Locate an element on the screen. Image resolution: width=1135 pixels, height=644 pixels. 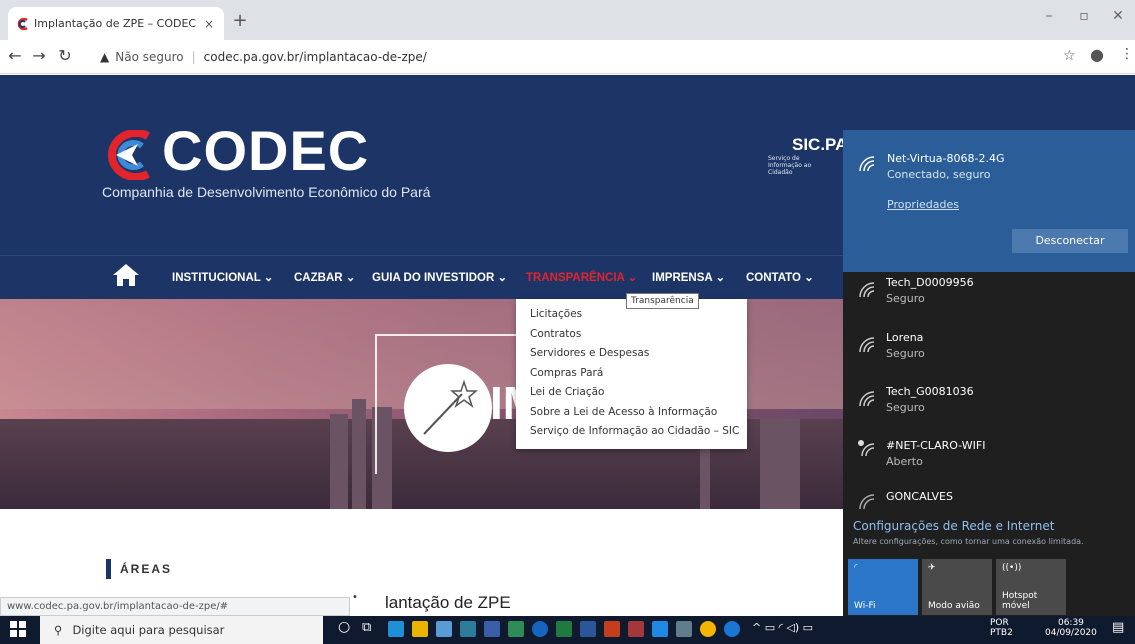
nav-institucional: INSTITUCIONAL ⌄ is located at coordinates (222, 277).